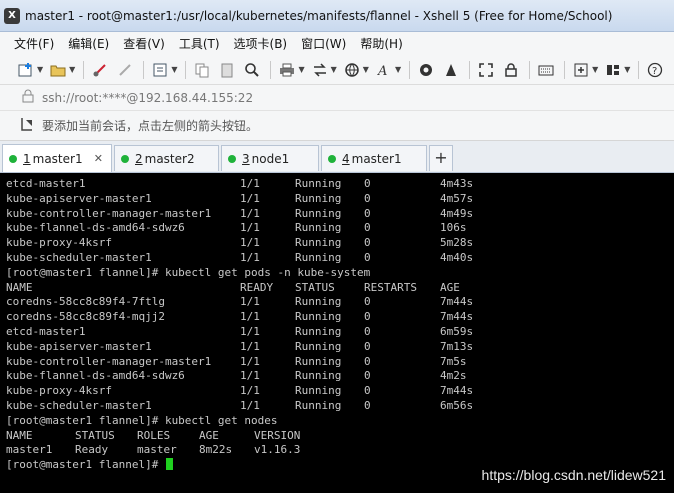  I want to click on tab-label: node1, so click(270, 158).